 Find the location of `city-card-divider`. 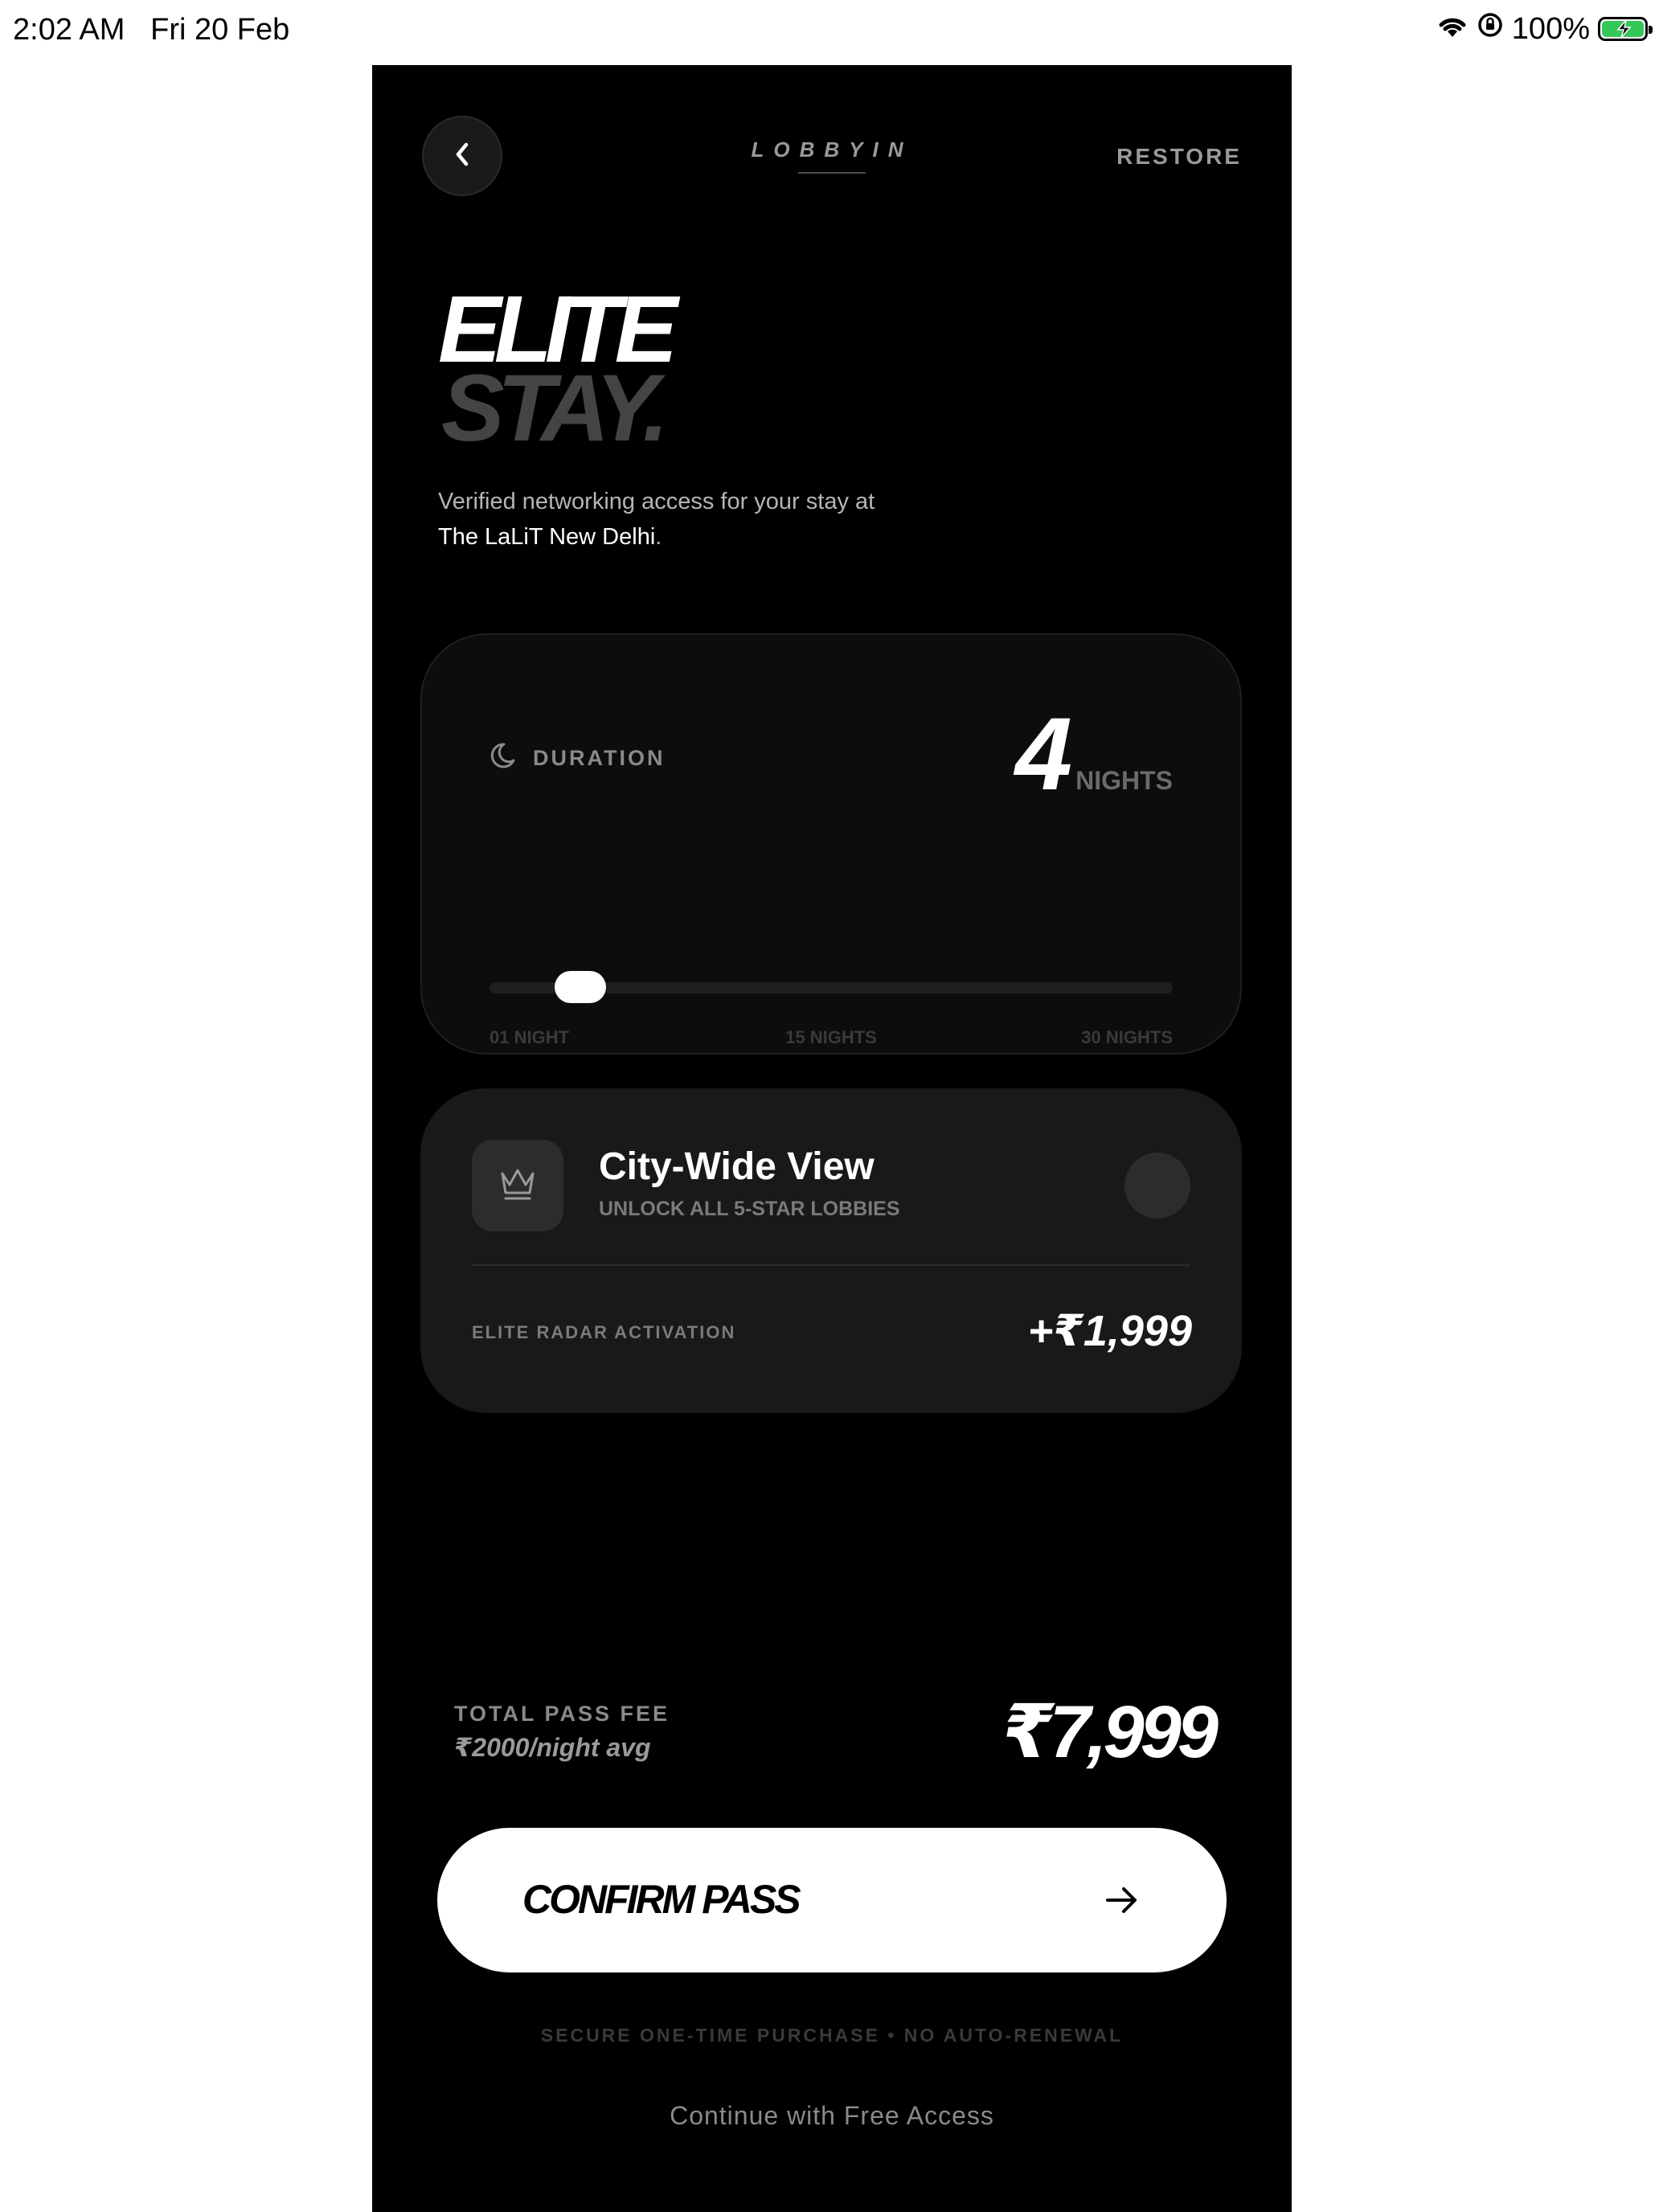

city-card-divider is located at coordinates (831, 1265).